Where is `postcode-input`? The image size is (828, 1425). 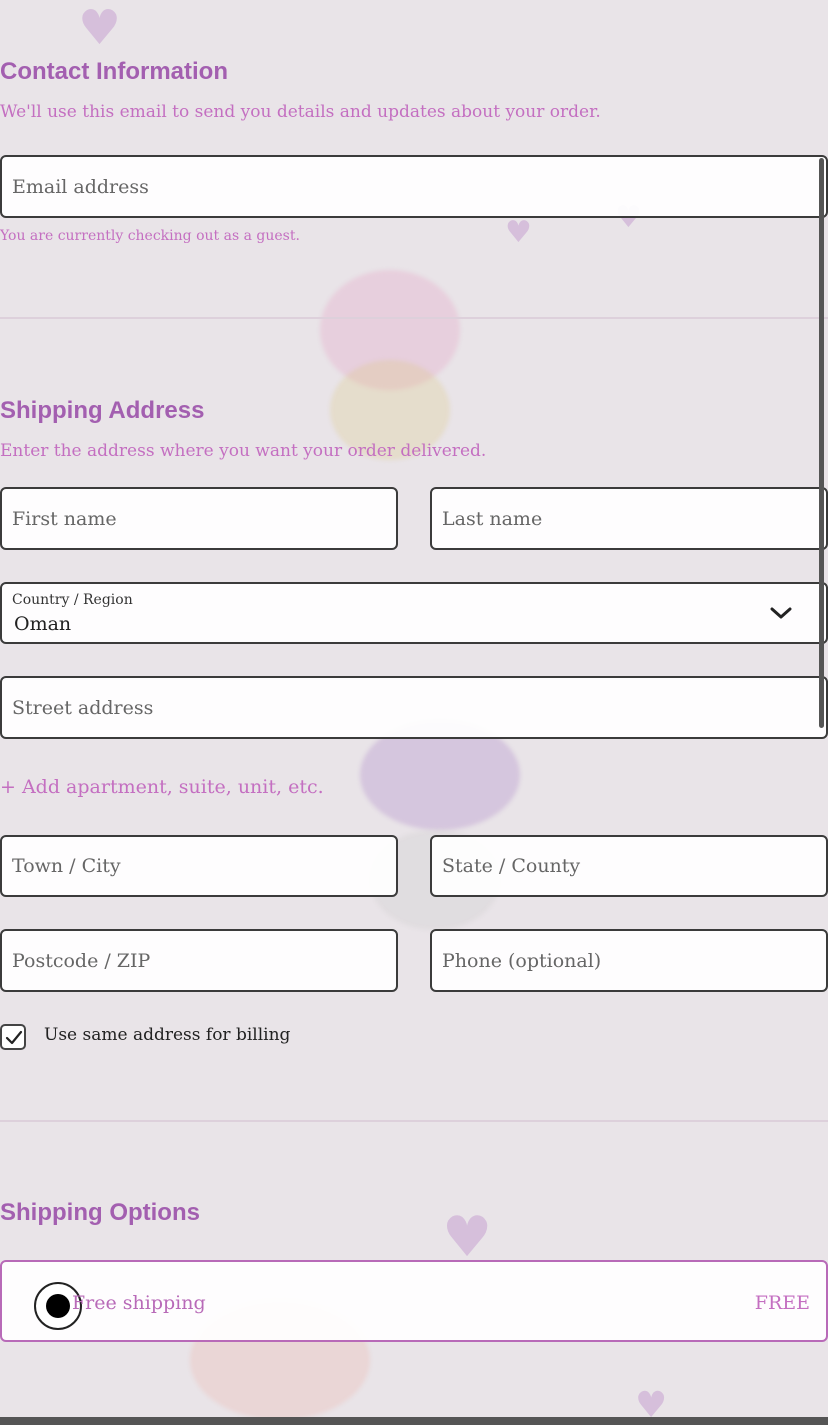
postcode-input is located at coordinates (204, 960).